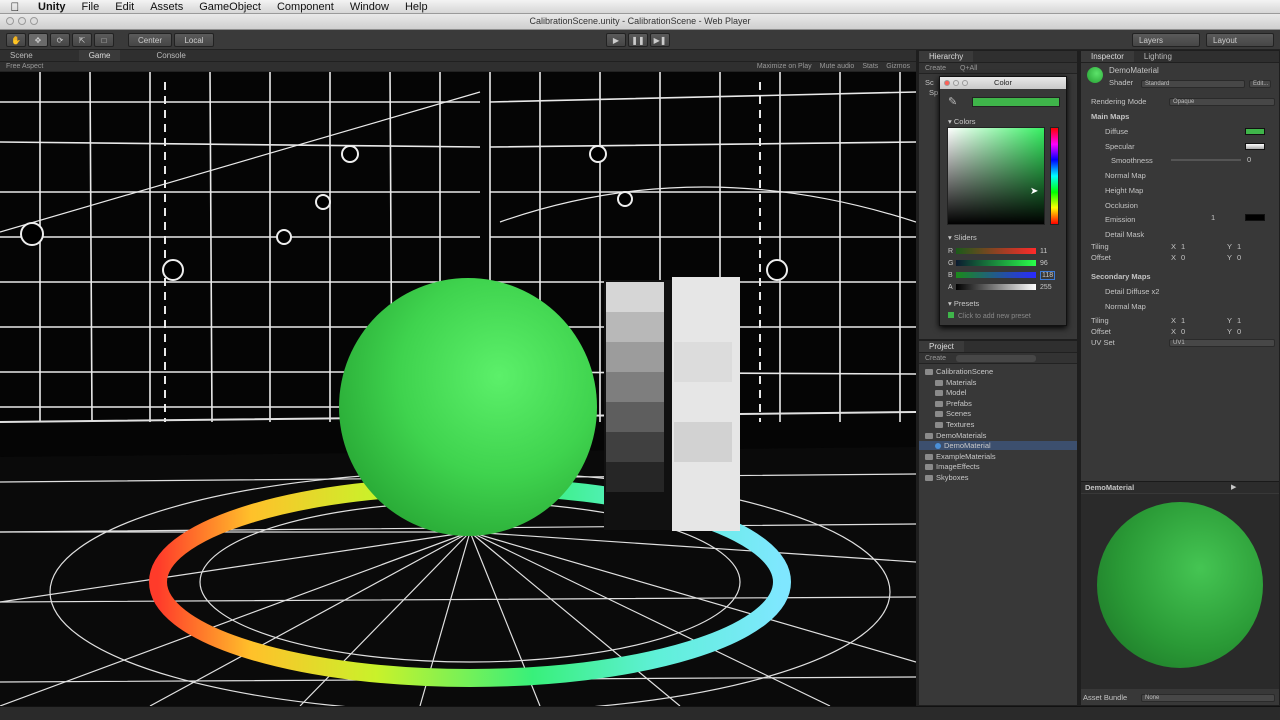  I want to click on diffuse-color-swatch, so click(1255, 131).